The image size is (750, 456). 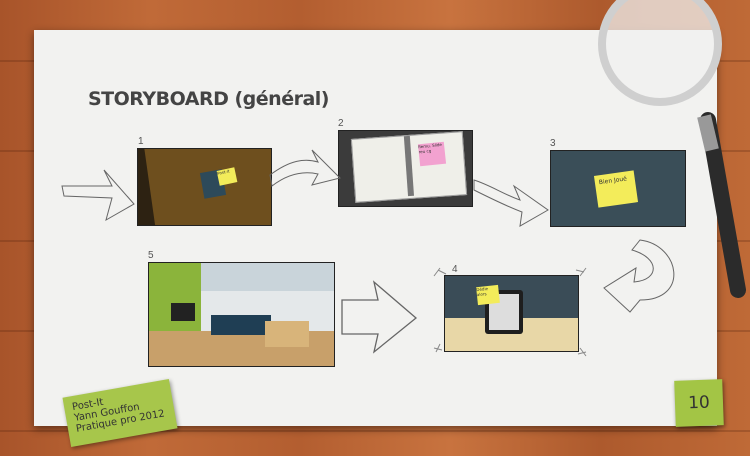 What do you see at coordinates (379, 317) in the screenshot?
I see `arrow-4-5-icon` at bounding box center [379, 317].